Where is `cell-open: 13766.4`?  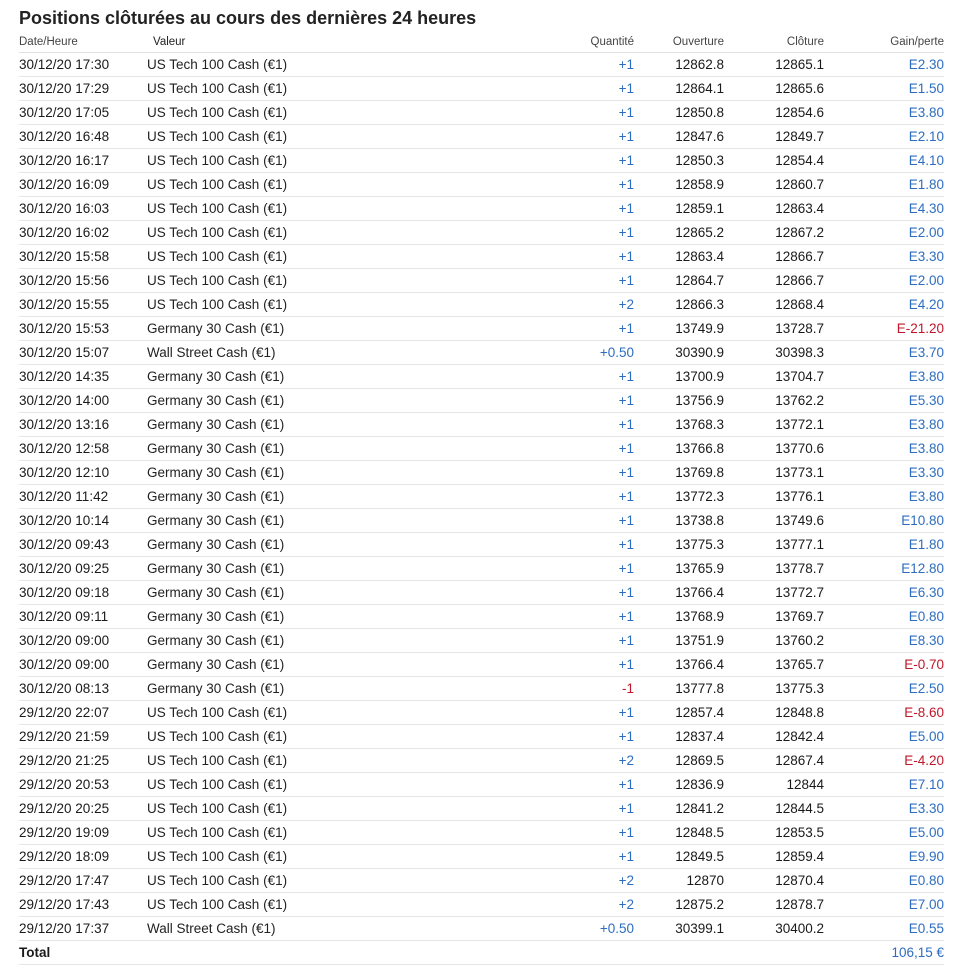 cell-open: 13766.4 is located at coordinates (679, 592).